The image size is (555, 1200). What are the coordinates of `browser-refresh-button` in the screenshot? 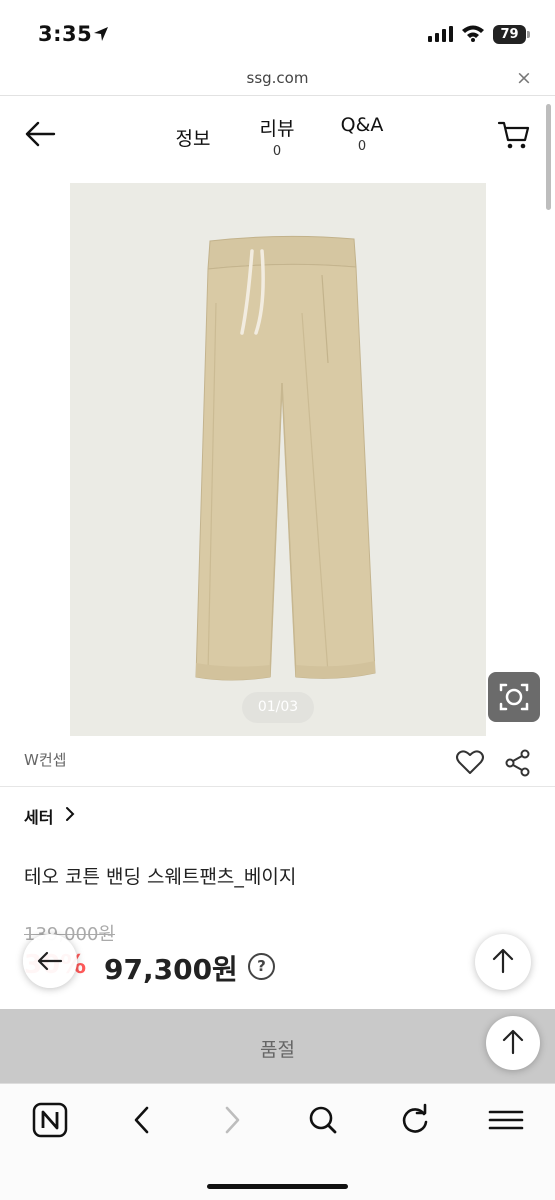 It's located at (415, 1120).